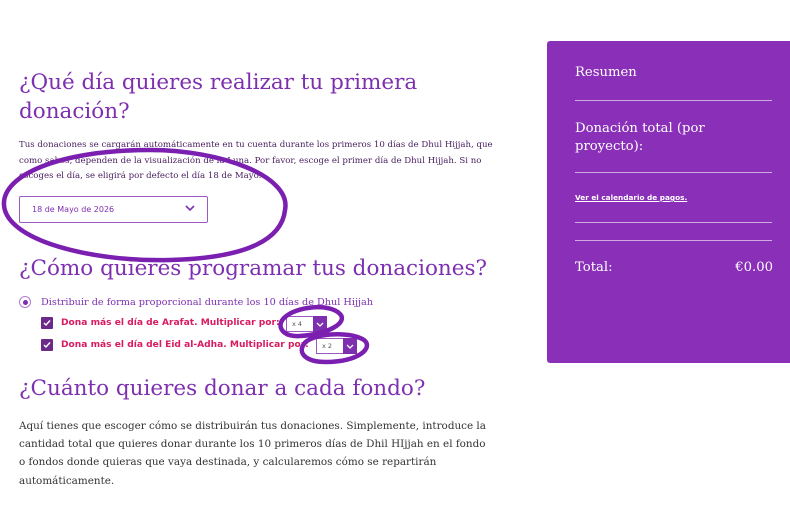 The height and width of the screenshot is (512, 790). I want to click on arafat-multiplier-select: x 4, so click(306, 324).